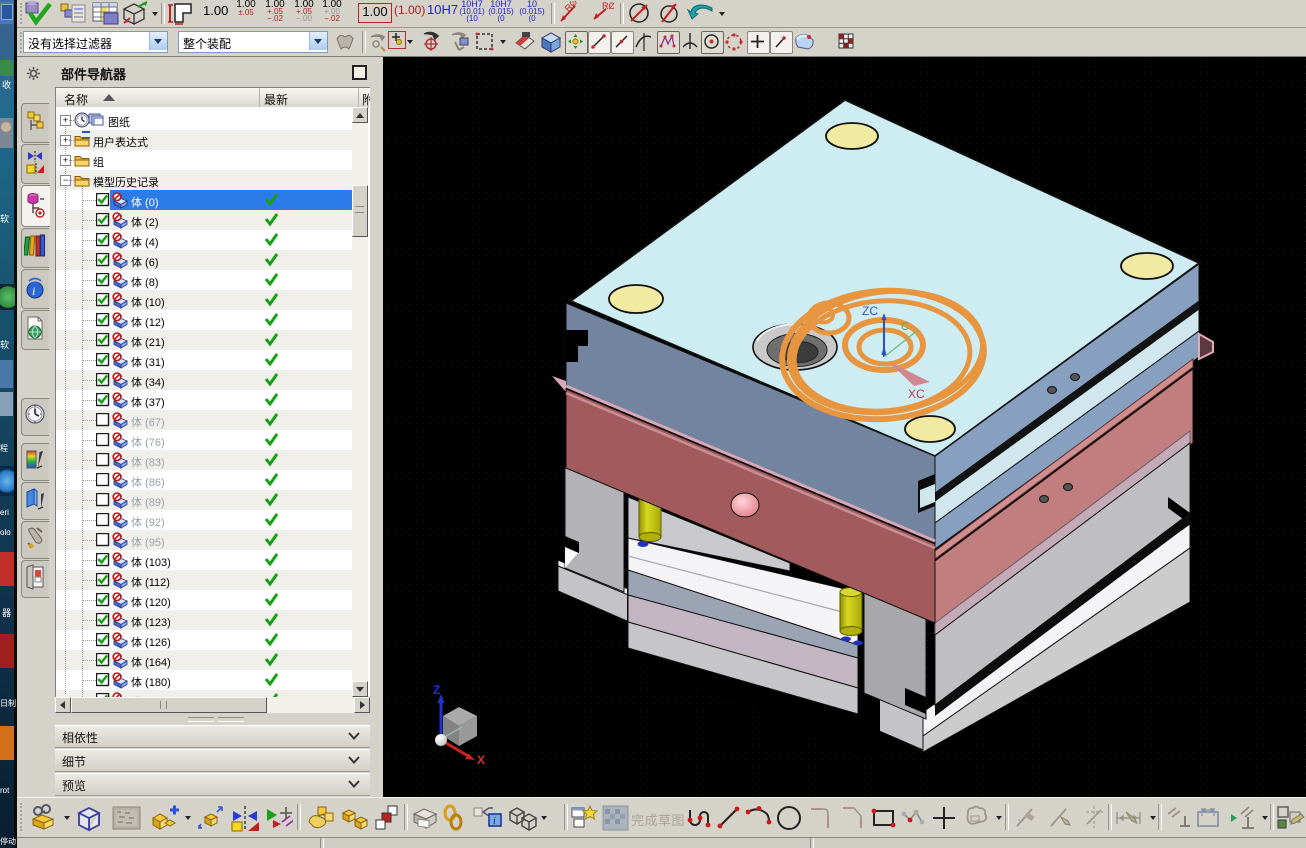  What do you see at coordinates (870, 311) in the screenshot?
I see `svg-text: ZC` at bounding box center [870, 311].